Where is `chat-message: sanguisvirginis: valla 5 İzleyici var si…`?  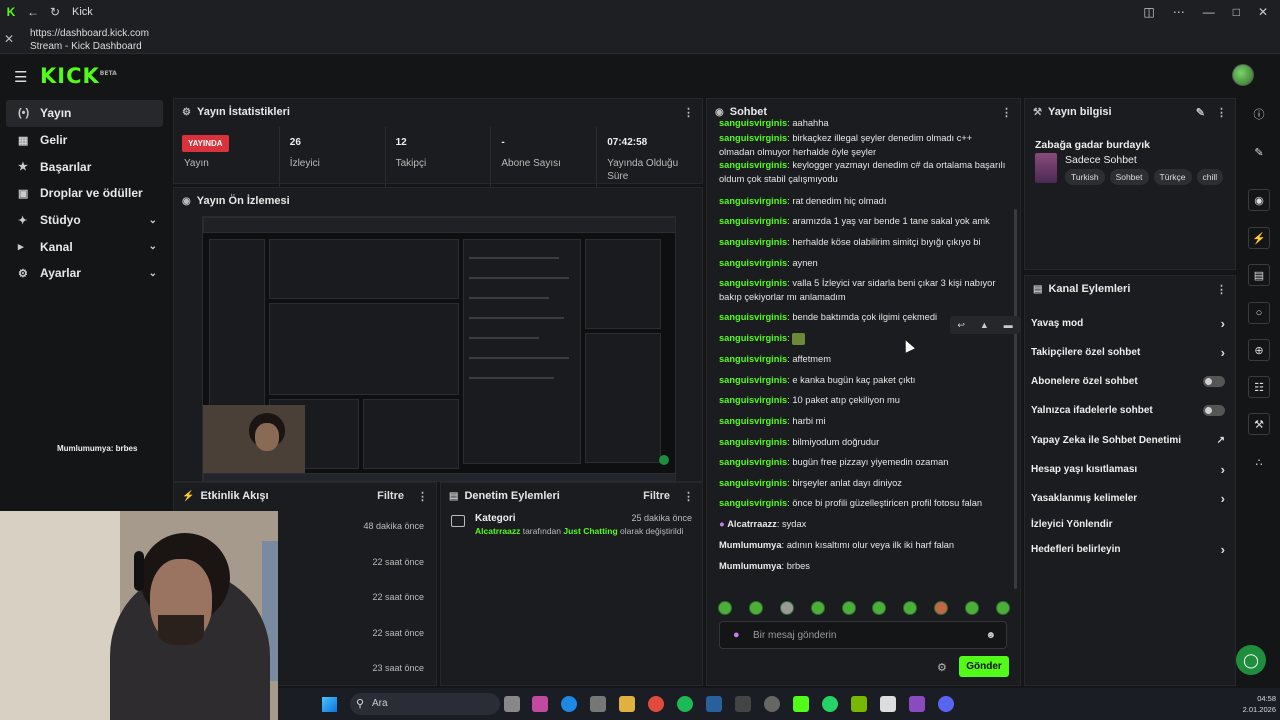 chat-message: sanguisvirginis: valla 5 İzleyici var si… is located at coordinates (864, 290).